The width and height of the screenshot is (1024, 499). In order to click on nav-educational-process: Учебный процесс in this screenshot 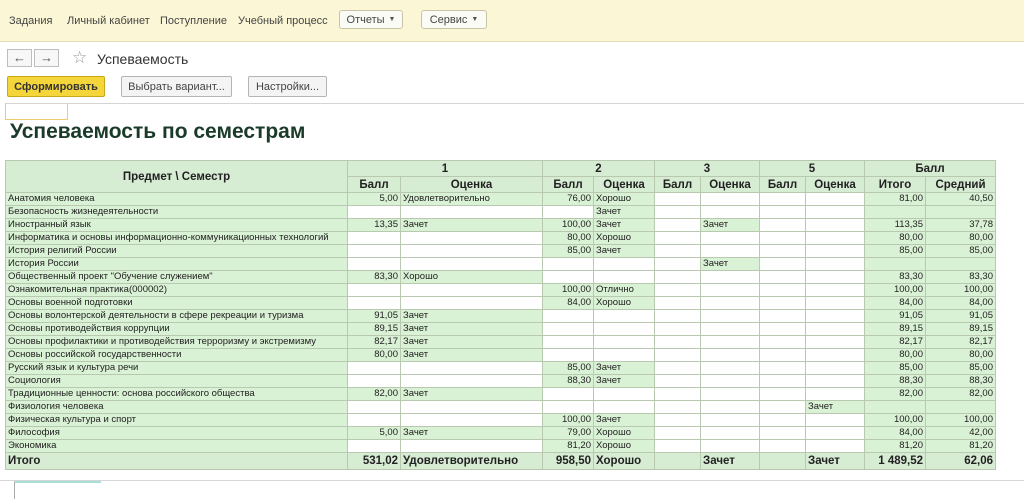, I will do `click(283, 21)`.